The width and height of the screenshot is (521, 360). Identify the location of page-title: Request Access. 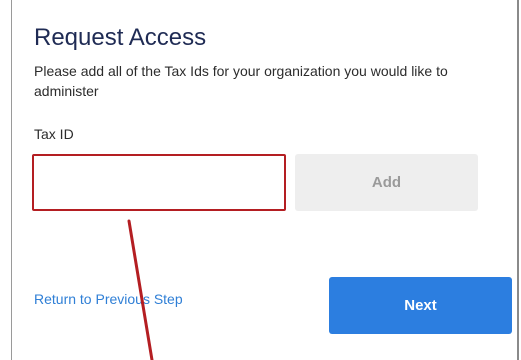
(120, 37).